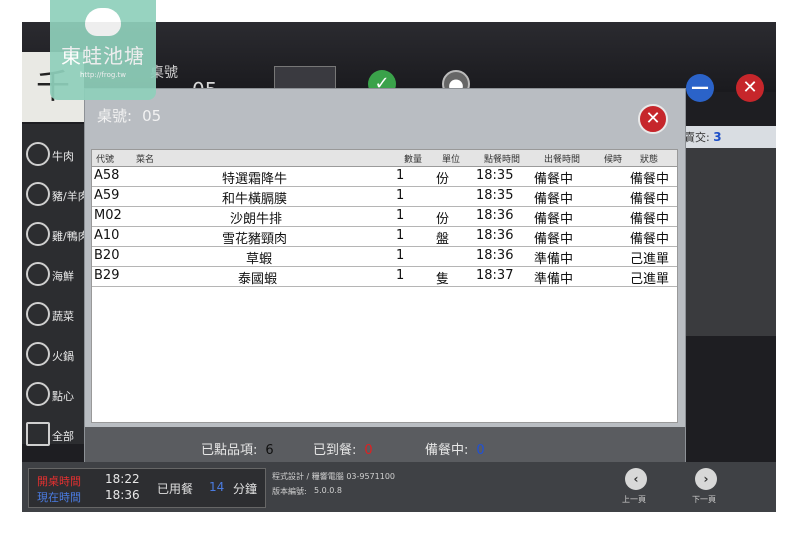 The width and height of the screenshot is (800, 533). I want to click on ordered-value: 6, so click(269, 450).